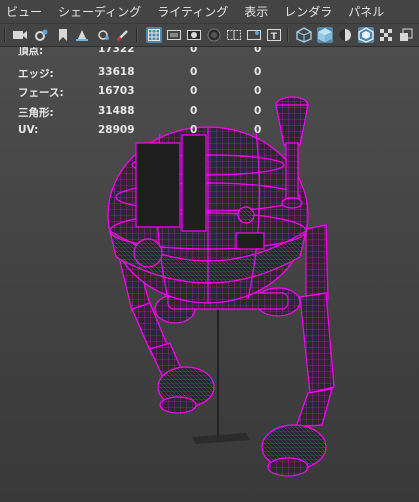  Describe the element at coordinates (366, 11) in the screenshot. I see `menu-panels: パネル` at that location.